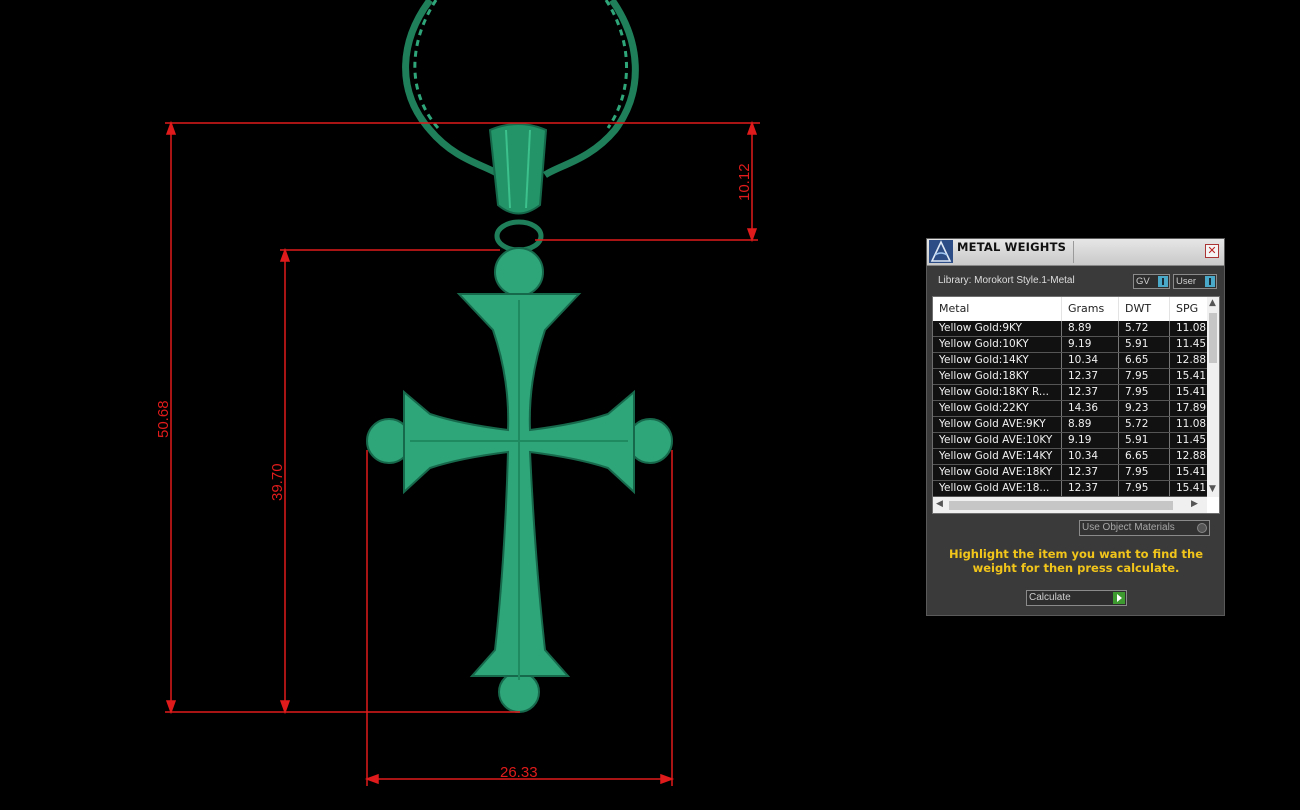 The height and width of the screenshot is (810, 1300). I want to click on column-header-dwt: DWT, so click(1144, 309).